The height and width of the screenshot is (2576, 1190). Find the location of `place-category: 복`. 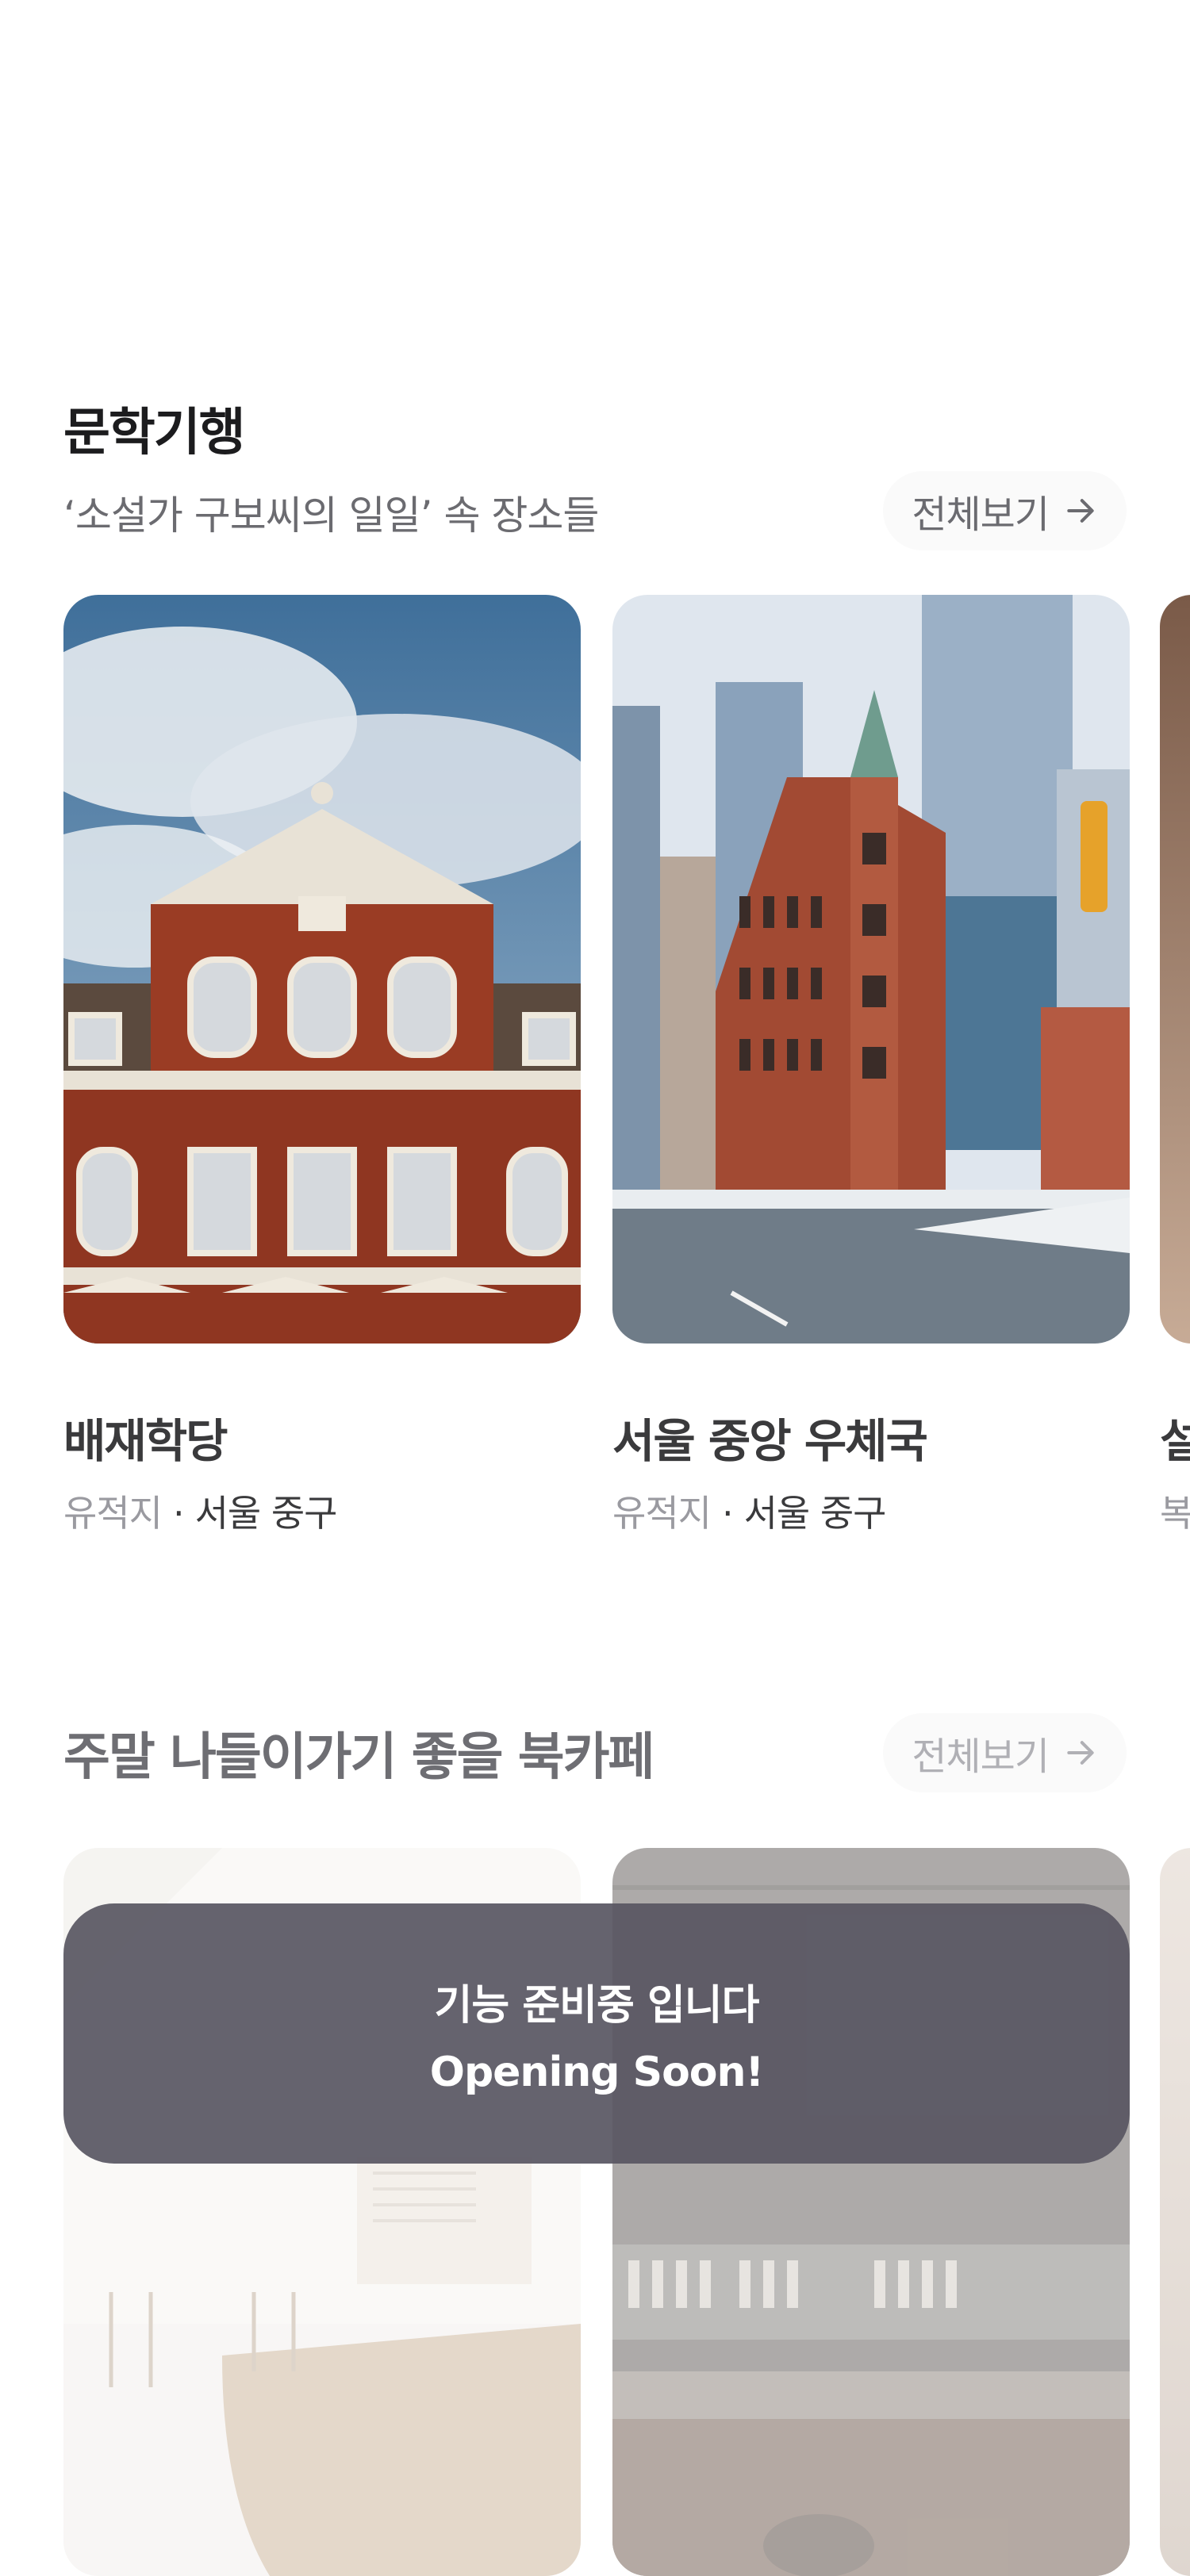

place-category: 복 is located at coordinates (1175, 1513).